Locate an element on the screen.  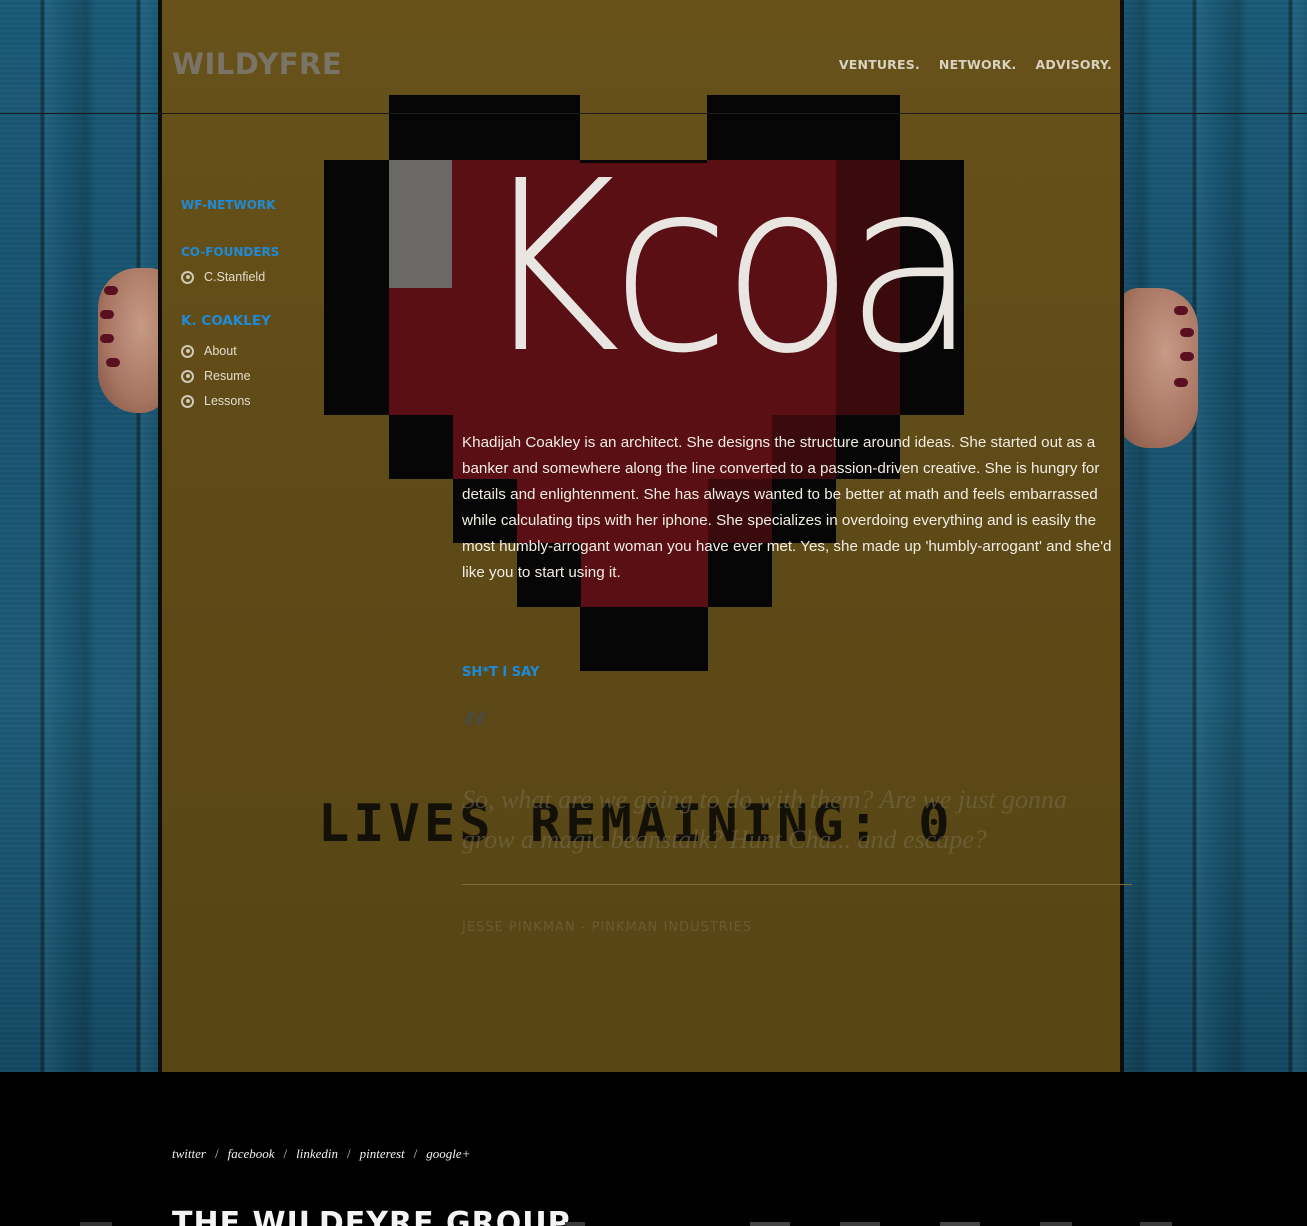
sidebar-heading-network: WF-NETWORK is located at coordinates (281, 205).